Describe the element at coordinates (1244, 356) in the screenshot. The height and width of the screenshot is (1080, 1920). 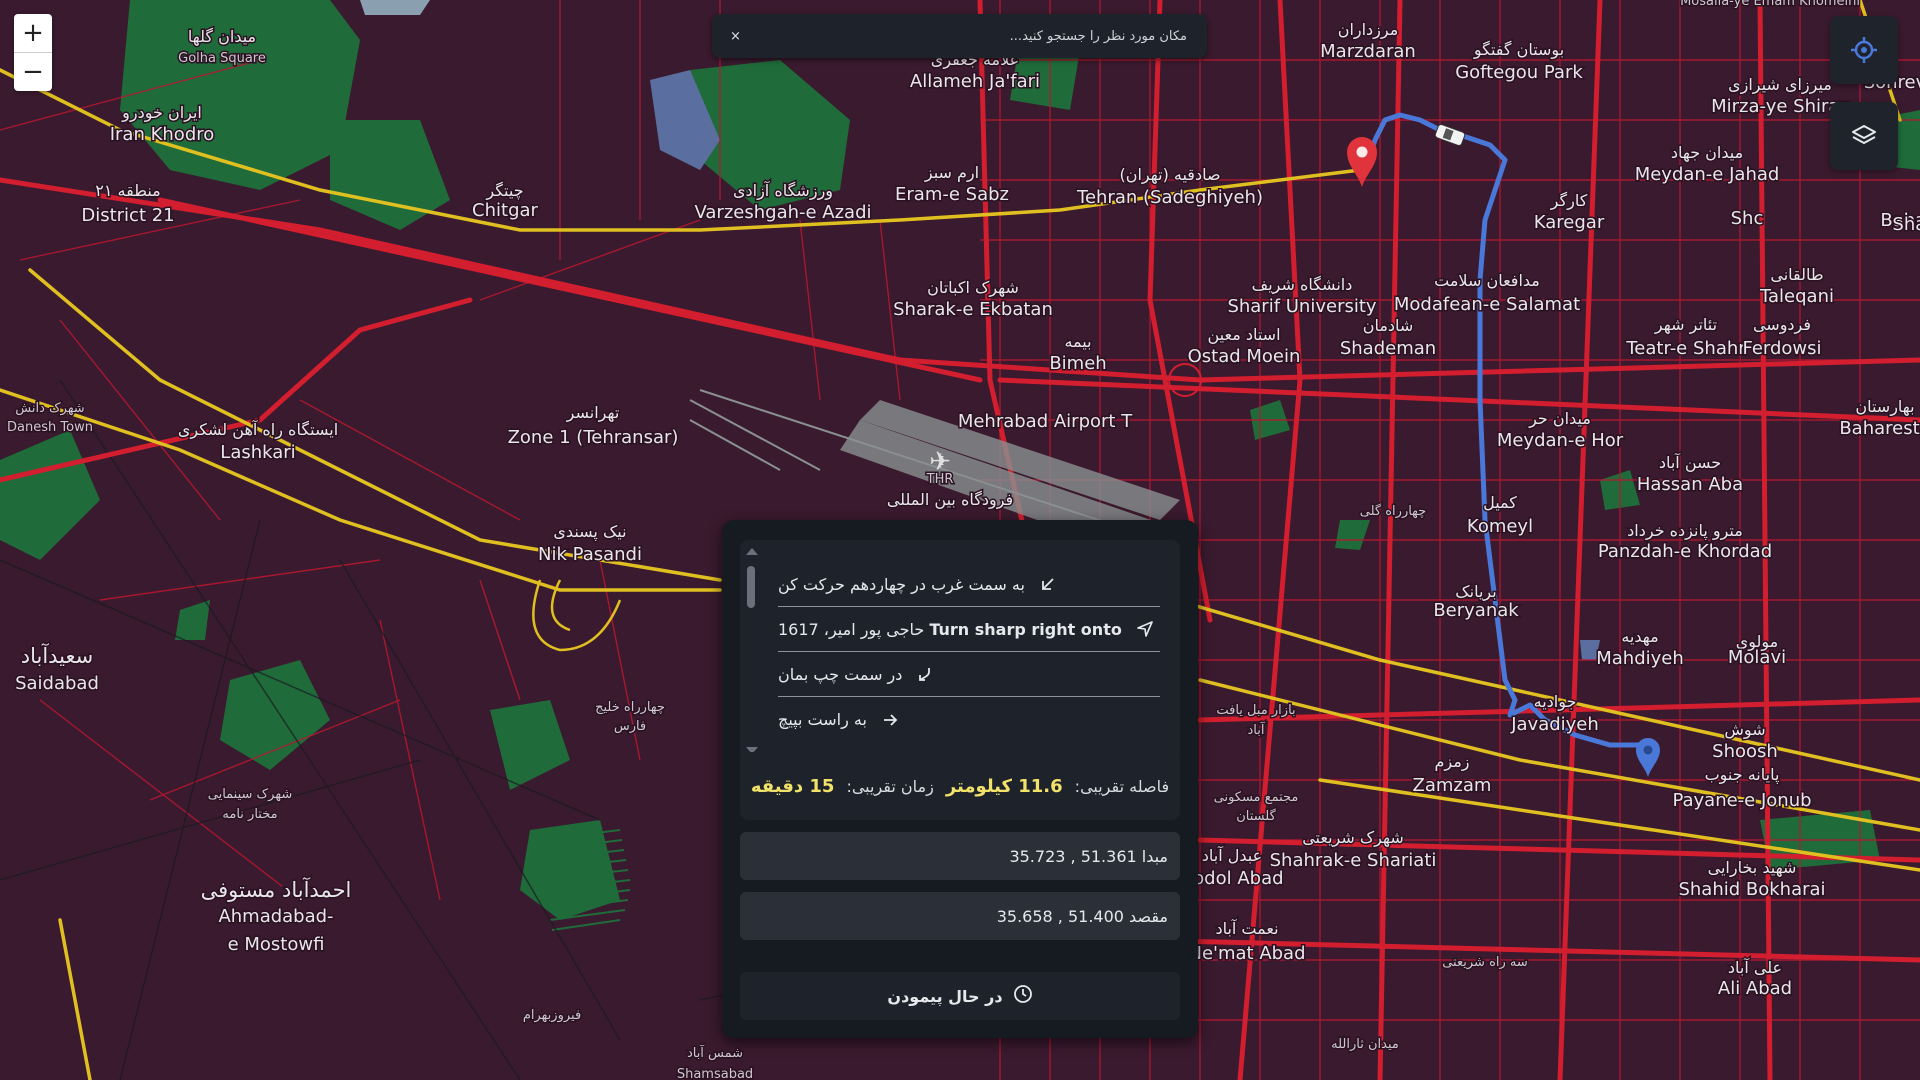
I see `map-label: Ostad Moein` at that location.